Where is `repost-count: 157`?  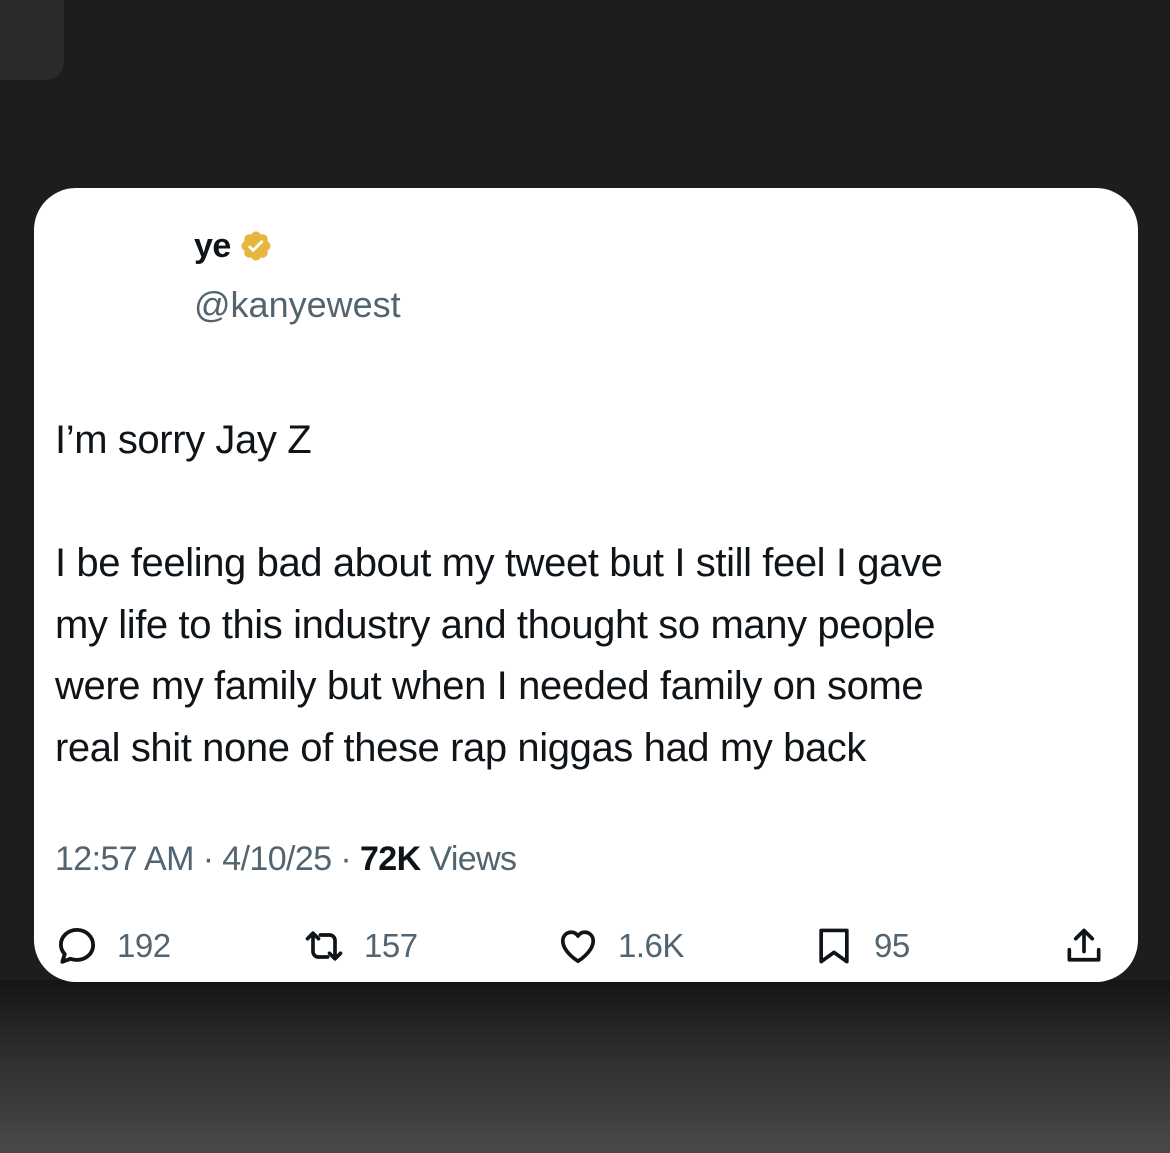
repost-count: 157 is located at coordinates (391, 945).